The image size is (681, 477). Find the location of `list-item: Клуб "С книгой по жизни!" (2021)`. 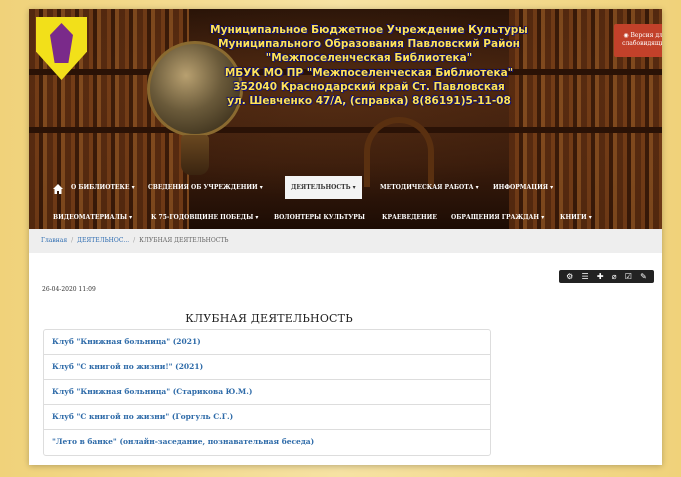

list-item: Клуб "С книгой по жизни!" (2021) is located at coordinates (267, 367).